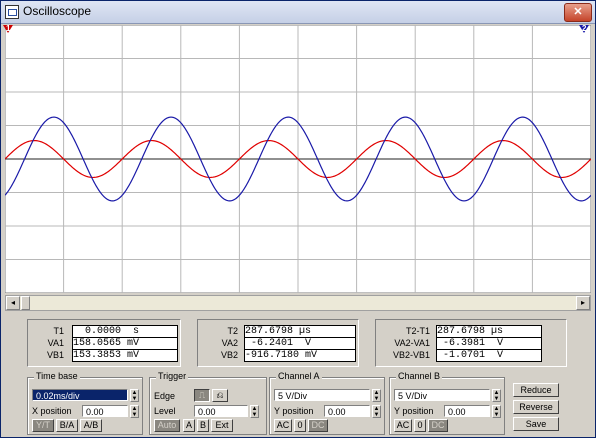  What do you see at coordinates (55, 355) in the screenshot?
I see `readout-label: VB1` at bounding box center [55, 355].